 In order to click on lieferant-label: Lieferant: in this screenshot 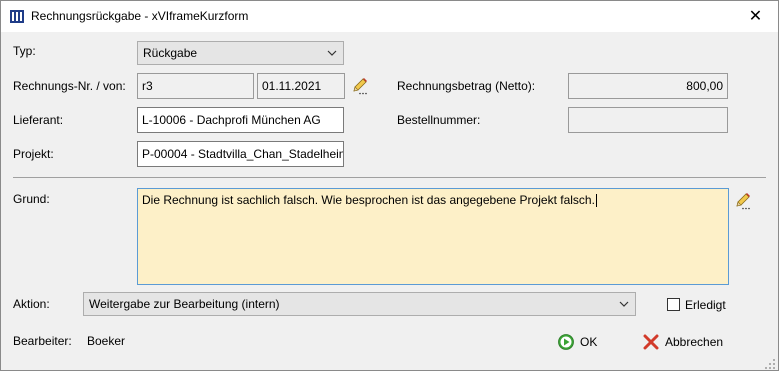, I will do `click(38, 120)`.